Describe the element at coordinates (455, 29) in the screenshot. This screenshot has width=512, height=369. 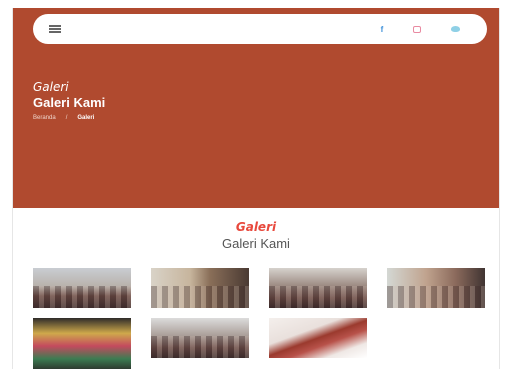
I see `twitter-icon` at that location.